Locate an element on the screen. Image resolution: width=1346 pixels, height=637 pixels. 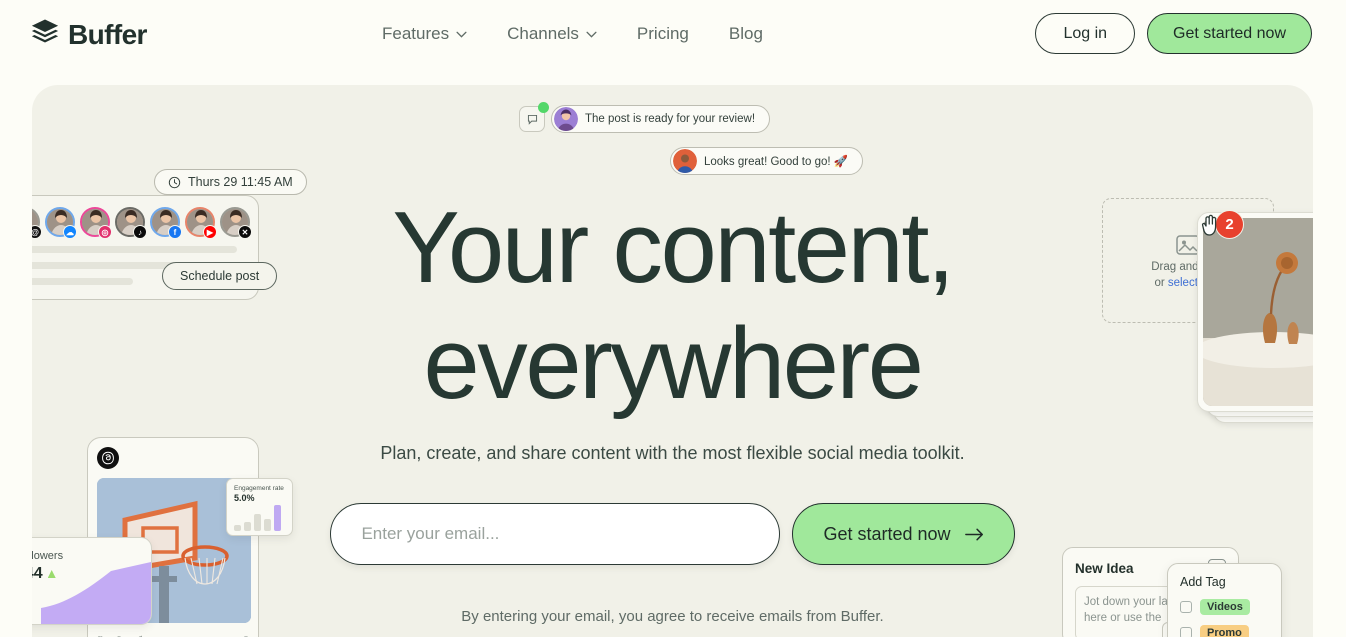
share-icon is located at coordinates (139, 634).